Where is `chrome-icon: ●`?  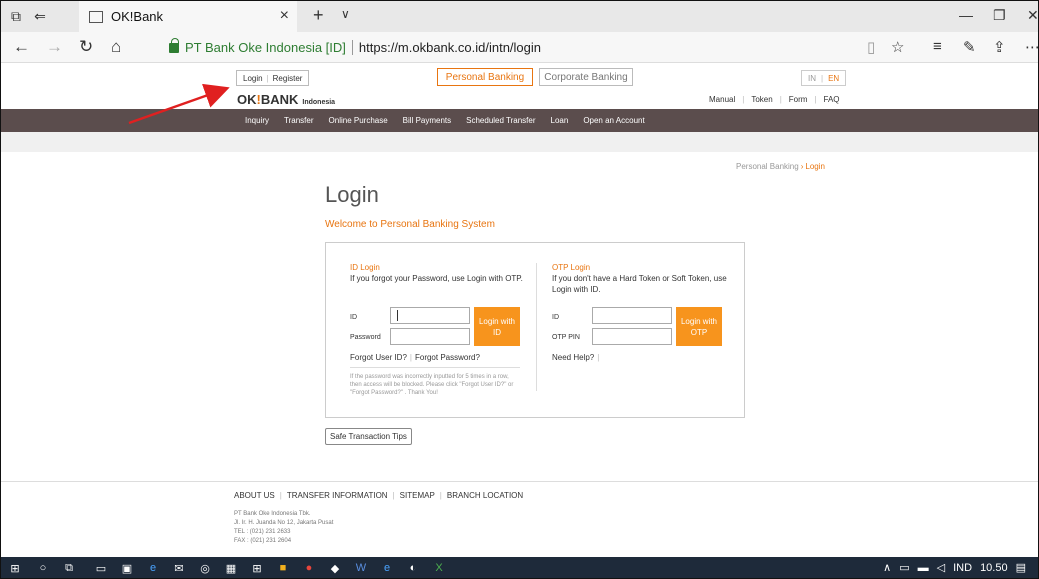
chrome-icon: ● is located at coordinates (309, 568).